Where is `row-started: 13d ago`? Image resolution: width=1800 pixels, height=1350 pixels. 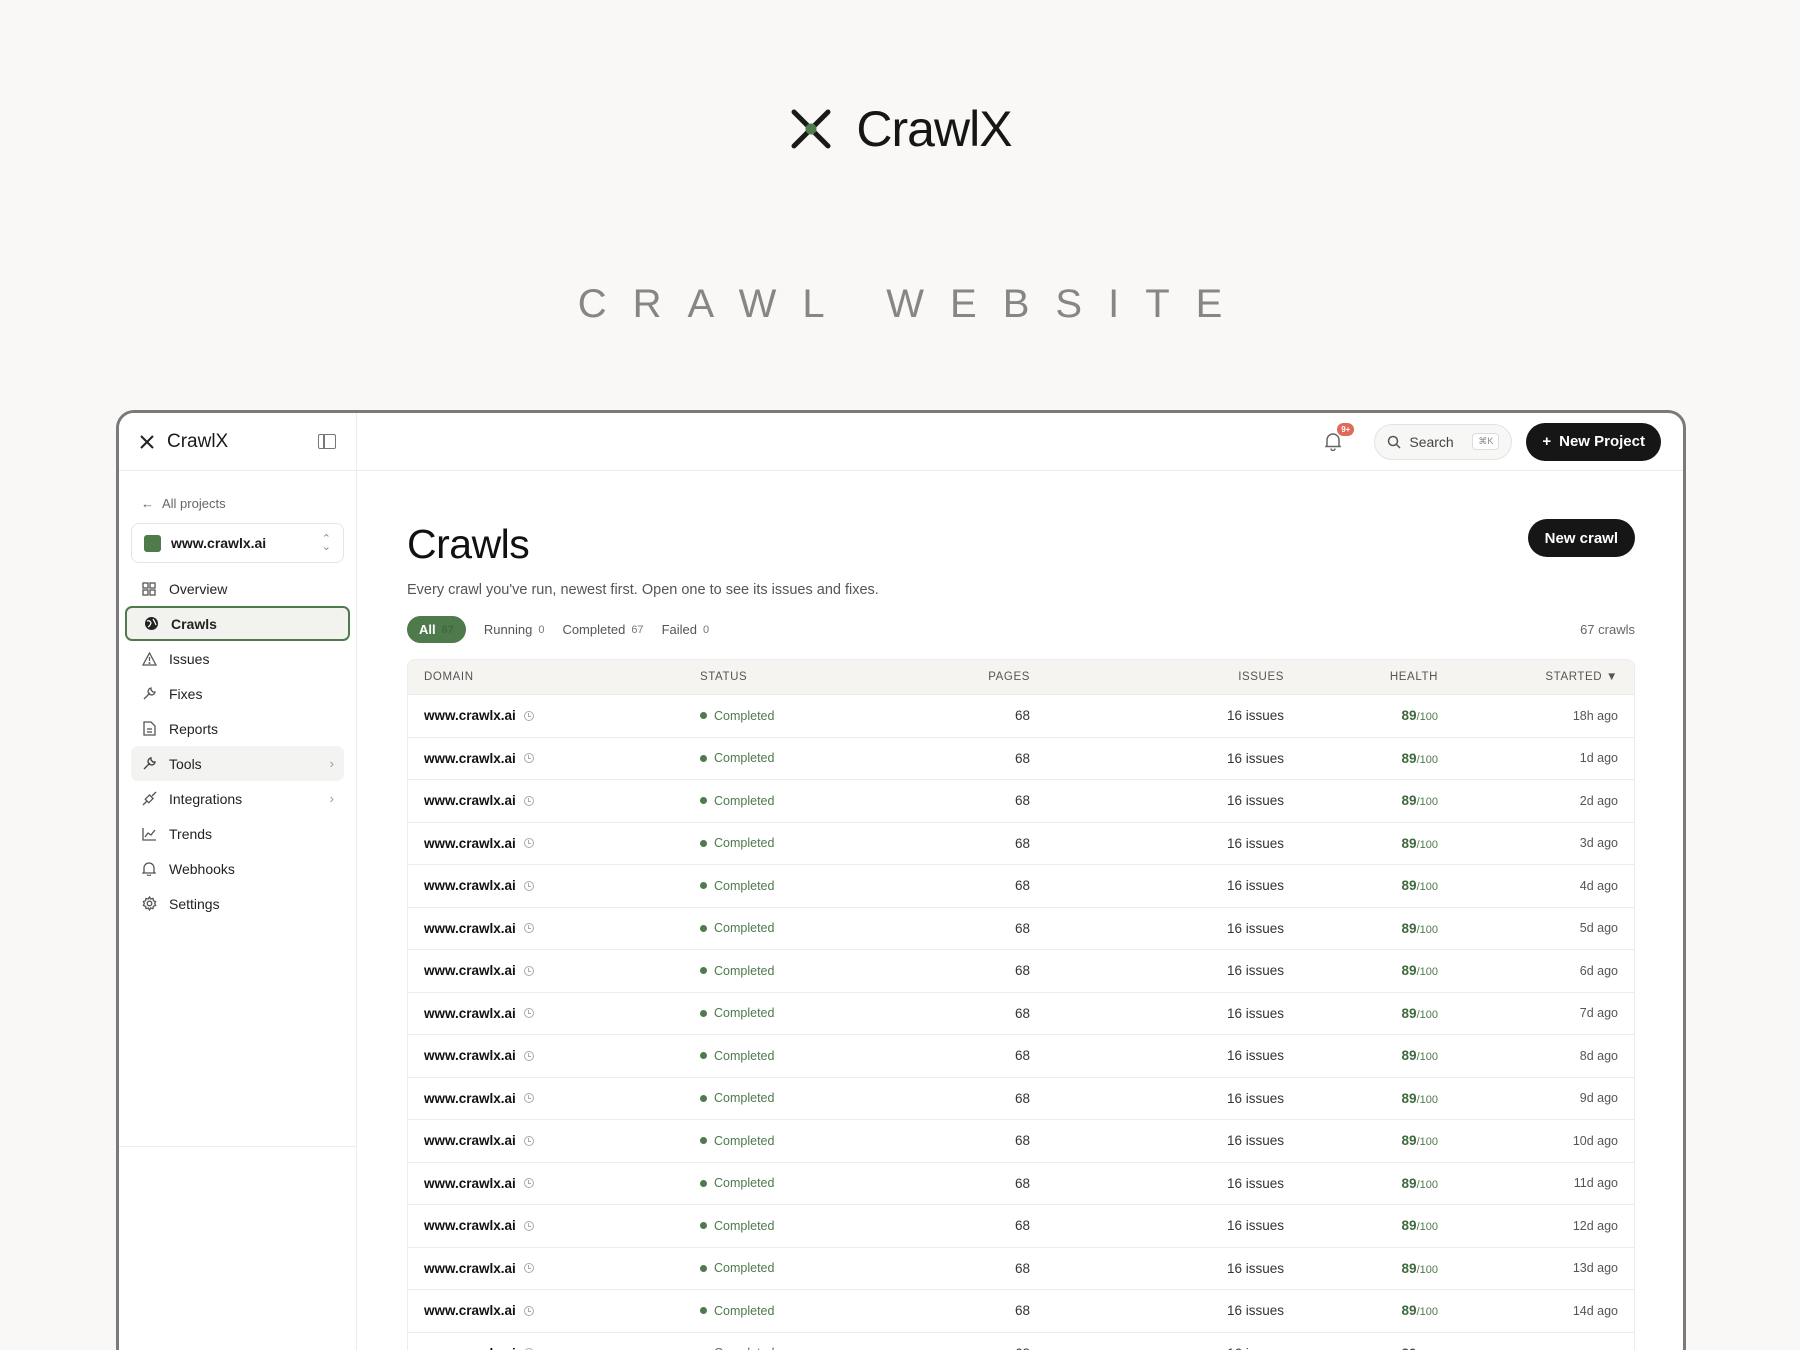
row-started: 13d ago is located at coordinates (1595, 1268).